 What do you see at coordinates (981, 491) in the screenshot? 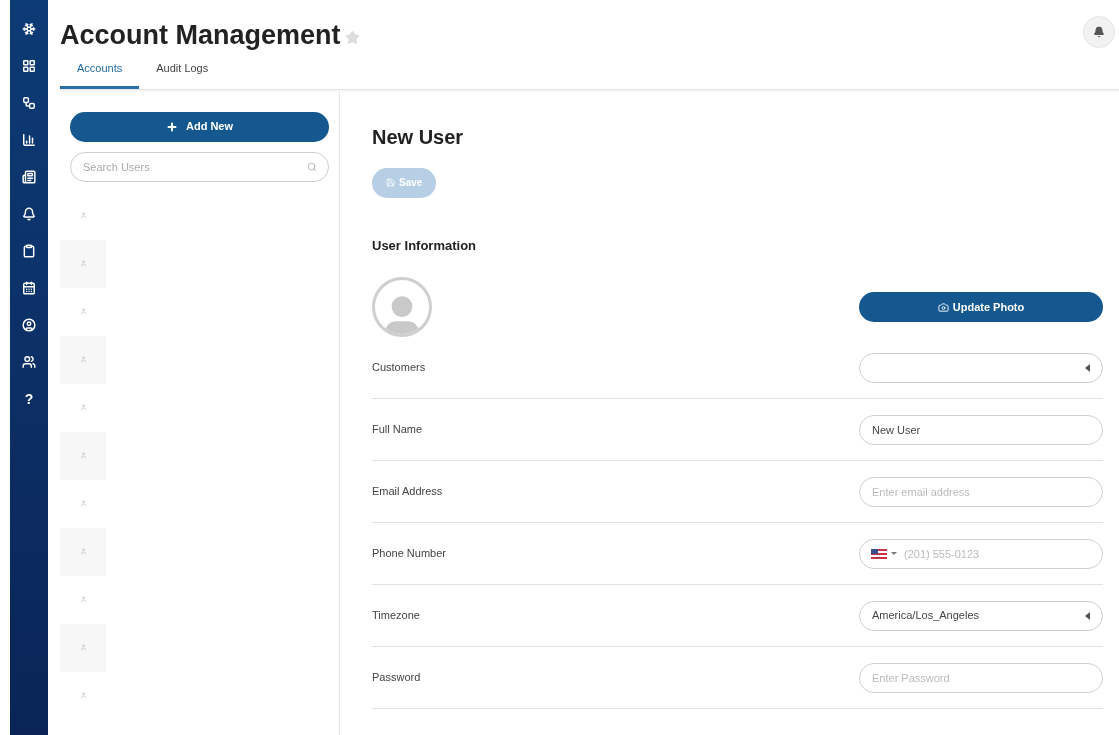
I see `input-field: Enter email address` at bounding box center [981, 491].